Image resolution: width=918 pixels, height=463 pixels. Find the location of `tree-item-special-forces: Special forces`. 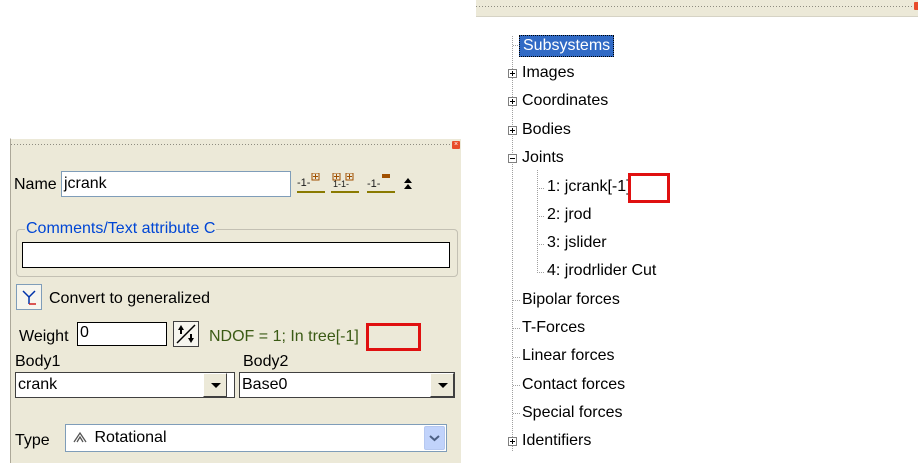

tree-item-special-forces: Special forces is located at coordinates (572, 413).